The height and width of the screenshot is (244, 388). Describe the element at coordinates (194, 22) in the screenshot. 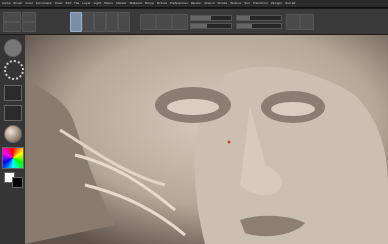

I see `top-shelf` at that location.